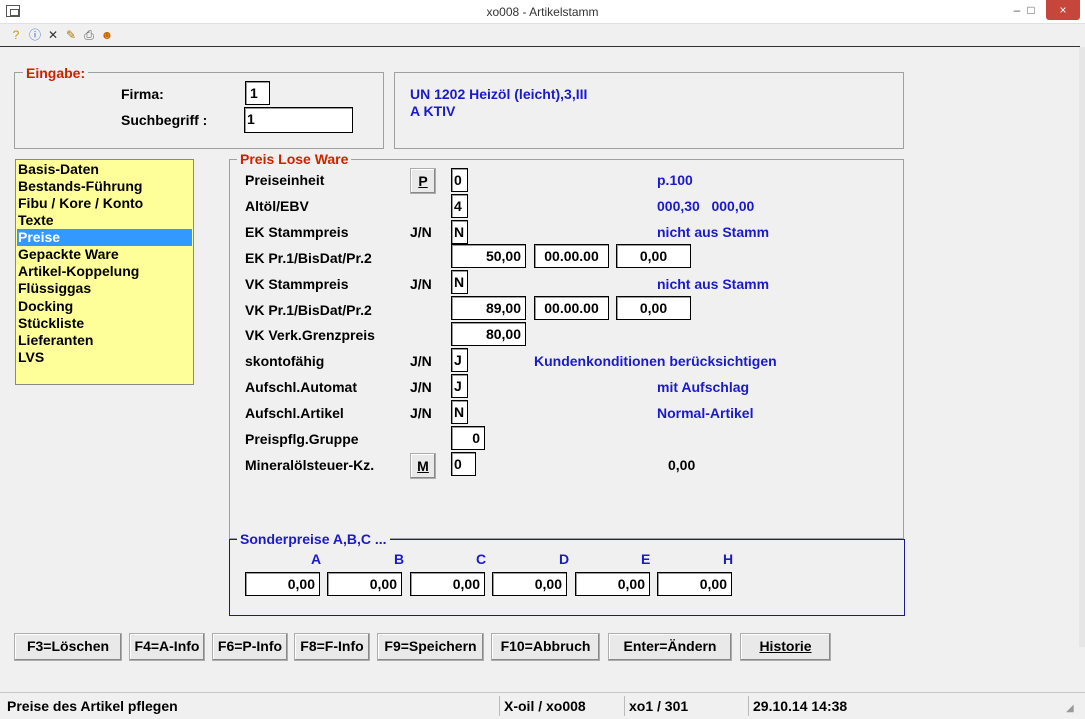 Image resolution: width=1085 pixels, height=719 pixels. I want to click on mineraloelsteuer-input: 0, so click(463, 464).